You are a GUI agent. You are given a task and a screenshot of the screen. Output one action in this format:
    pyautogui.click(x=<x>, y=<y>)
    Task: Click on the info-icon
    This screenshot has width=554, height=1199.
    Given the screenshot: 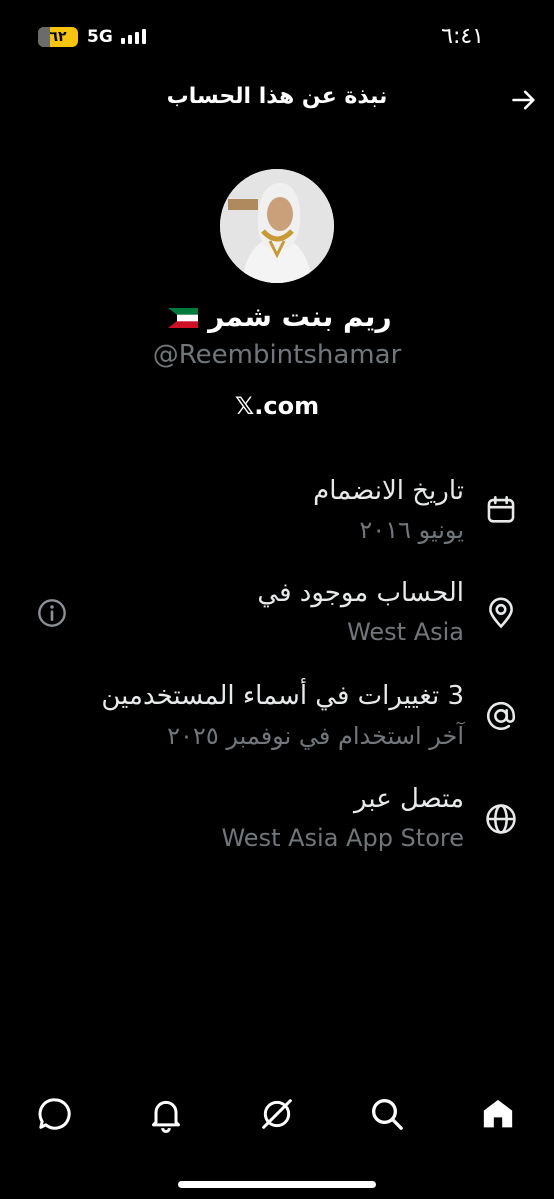 What is the action you would take?
    pyautogui.click(x=52, y=613)
    